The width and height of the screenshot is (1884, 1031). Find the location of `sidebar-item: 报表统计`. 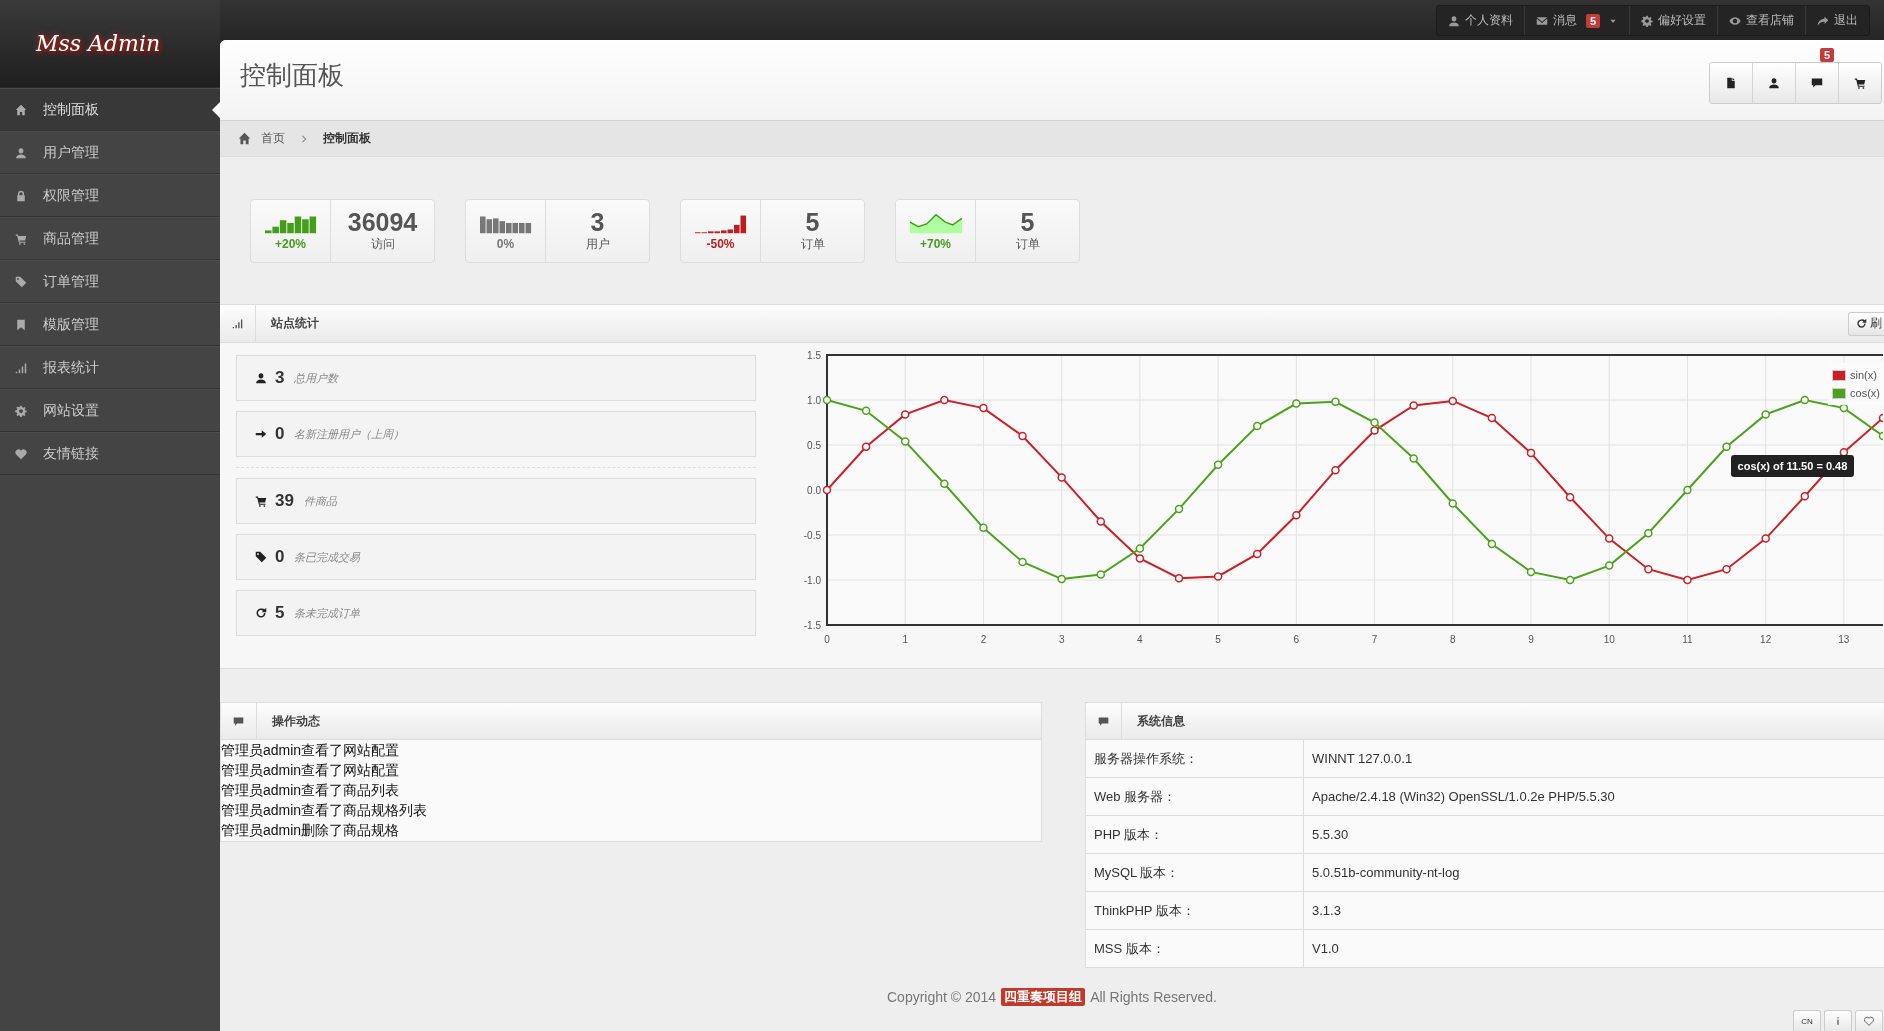

sidebar-item: 报表统计 is located at coordinates (110, 367).